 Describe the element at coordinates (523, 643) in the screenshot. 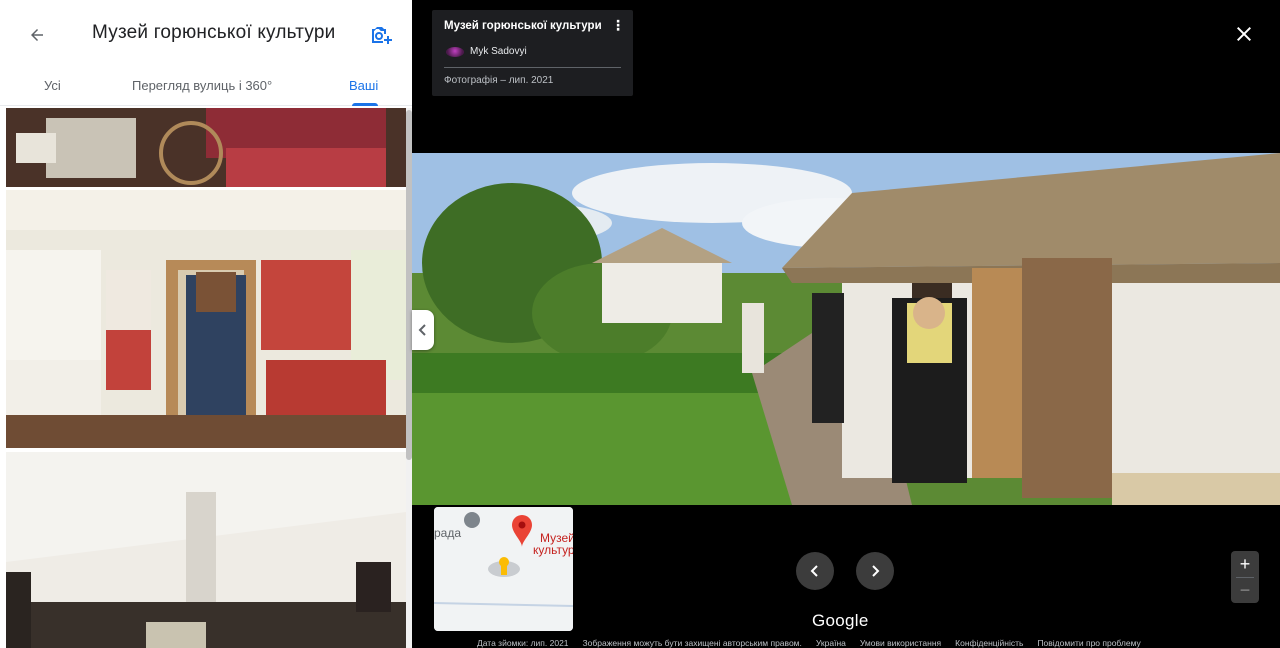

I see `capture-date: Дата зйомки: лип. 2021` at that location.